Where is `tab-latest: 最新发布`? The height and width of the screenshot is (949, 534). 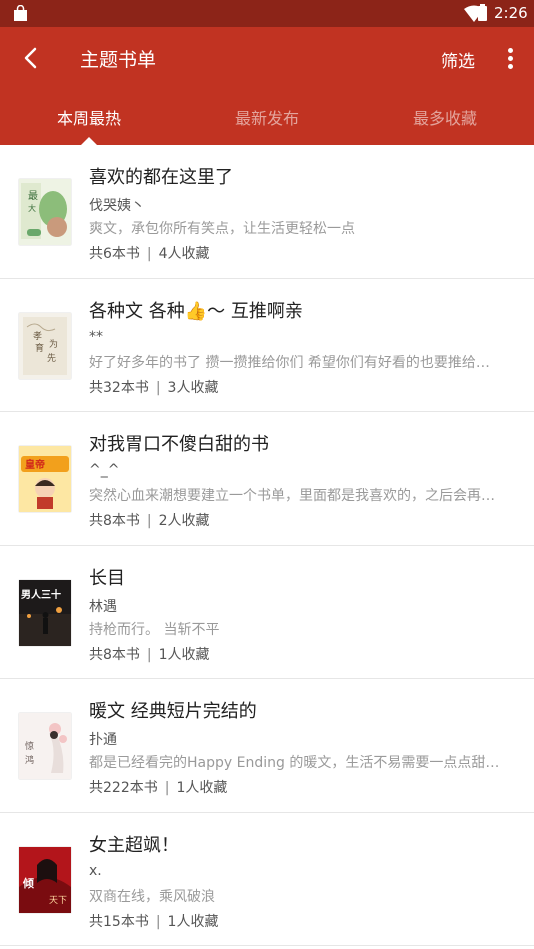 tab-latest: 最新发布 is located at coordinates (267, 117).